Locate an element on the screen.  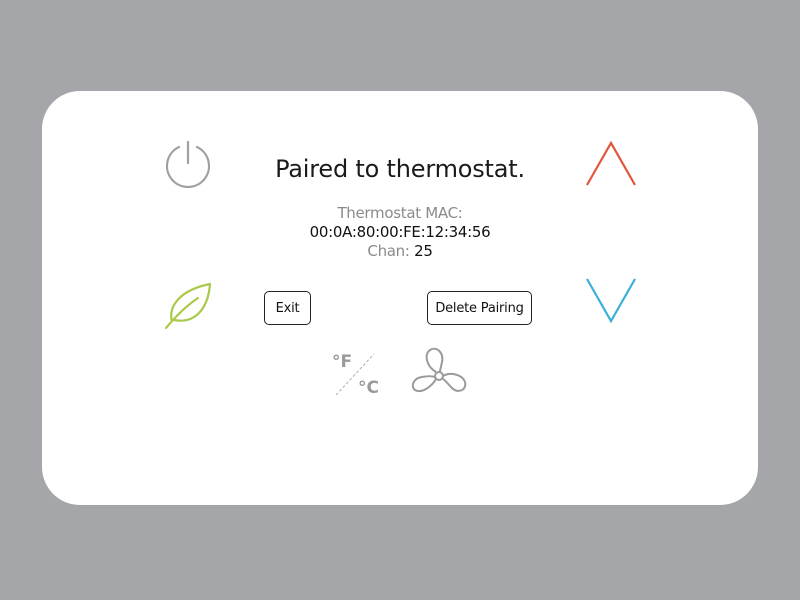
leaf-icon is located at coordinates (188, 306).